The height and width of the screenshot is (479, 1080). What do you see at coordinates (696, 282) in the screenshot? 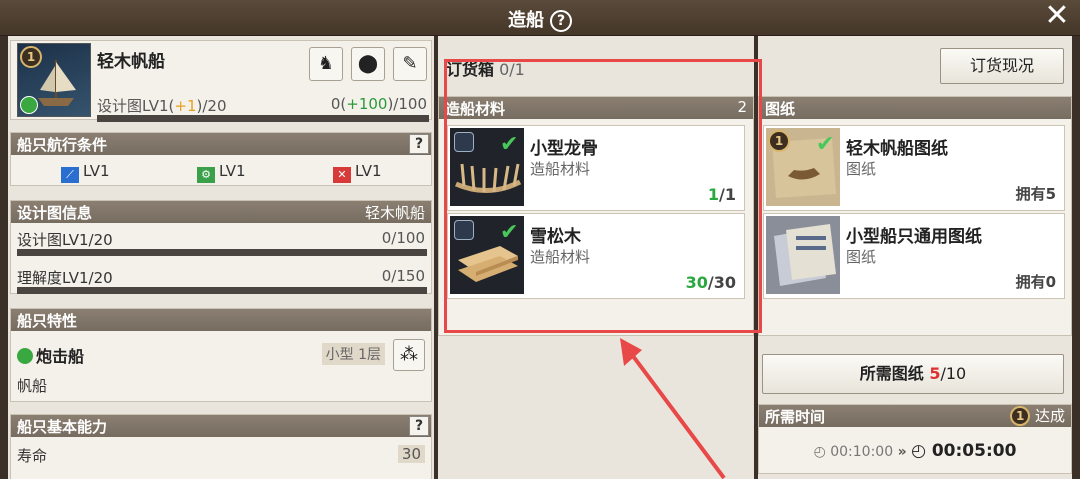
I see `material-have: 30` at bounding box center [696, 282].